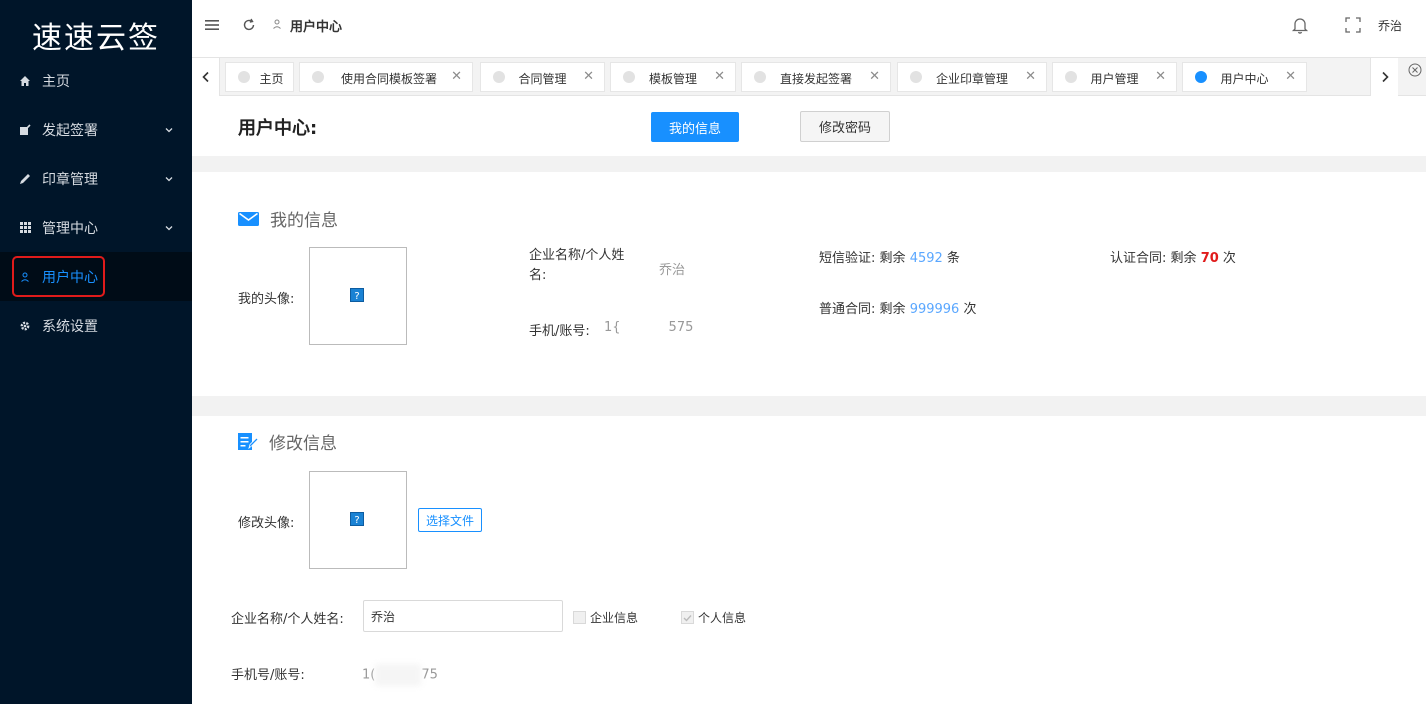  Describe the element at coordinates (70, 228) in the screenshot. I see `sidebar-item-label: 管理中心` at that location.